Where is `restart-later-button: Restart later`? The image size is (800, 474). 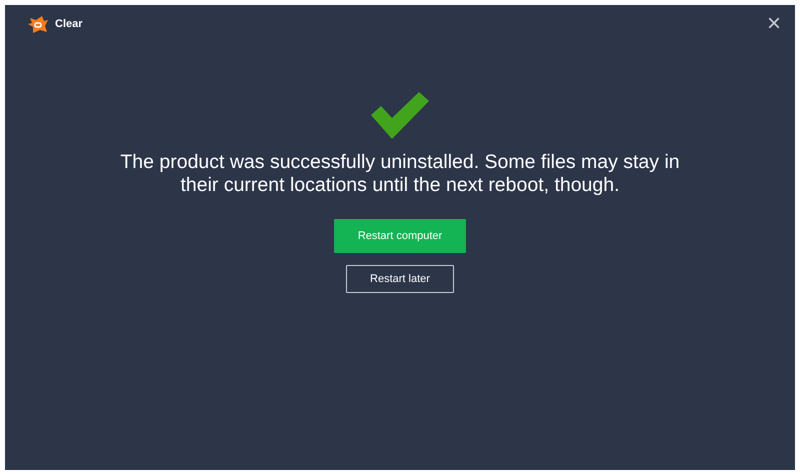 restart-later-button: Restart later is located at coordinates (400, 279).